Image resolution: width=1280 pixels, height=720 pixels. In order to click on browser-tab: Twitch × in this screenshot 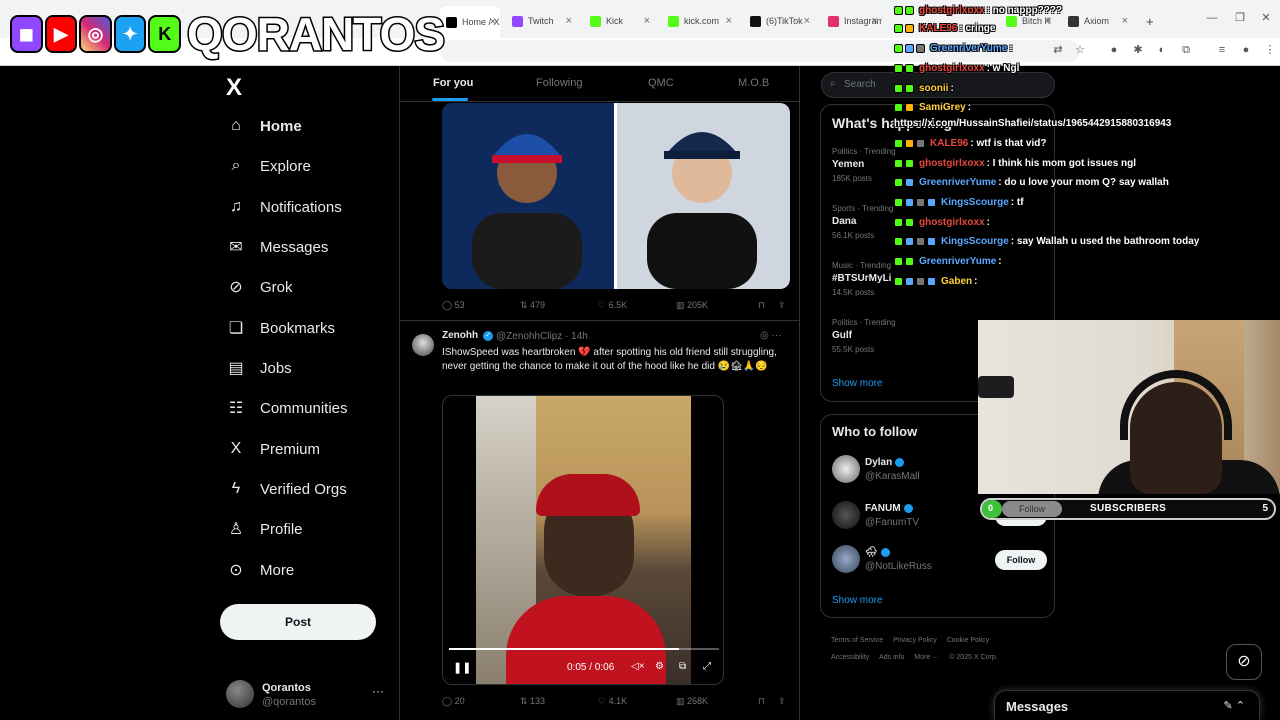, I will do `click(541, 21)`.